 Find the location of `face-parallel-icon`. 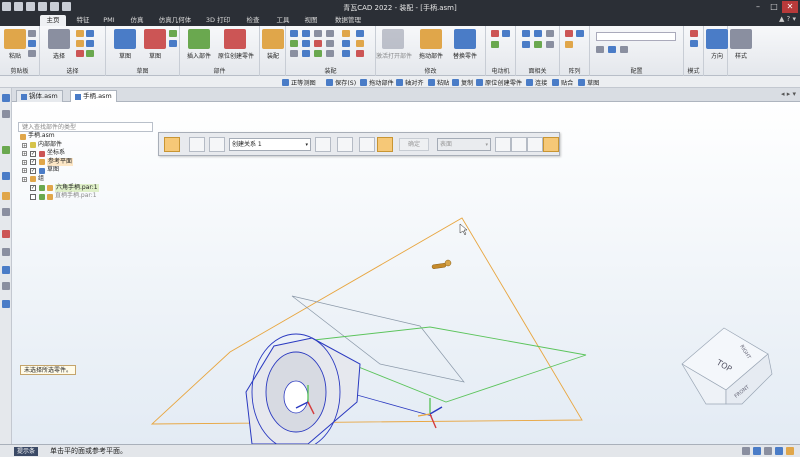

face-parallel-icon is located at coordinates (550, 44).